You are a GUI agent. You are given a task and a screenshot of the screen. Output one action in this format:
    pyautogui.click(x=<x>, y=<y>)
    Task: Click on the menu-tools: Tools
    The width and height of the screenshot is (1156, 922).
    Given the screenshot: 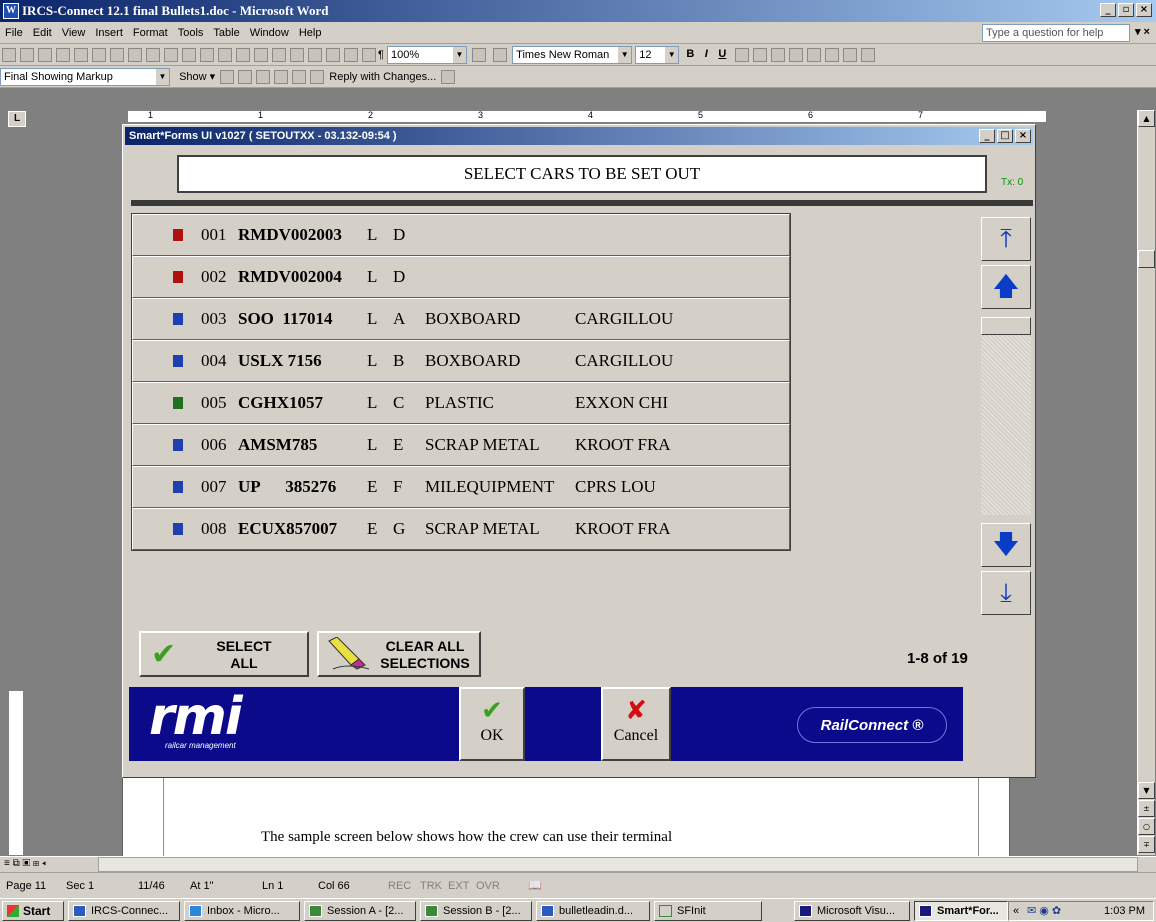 What is the action you would take?
    pyautogui.click(x=191, y=31)
    